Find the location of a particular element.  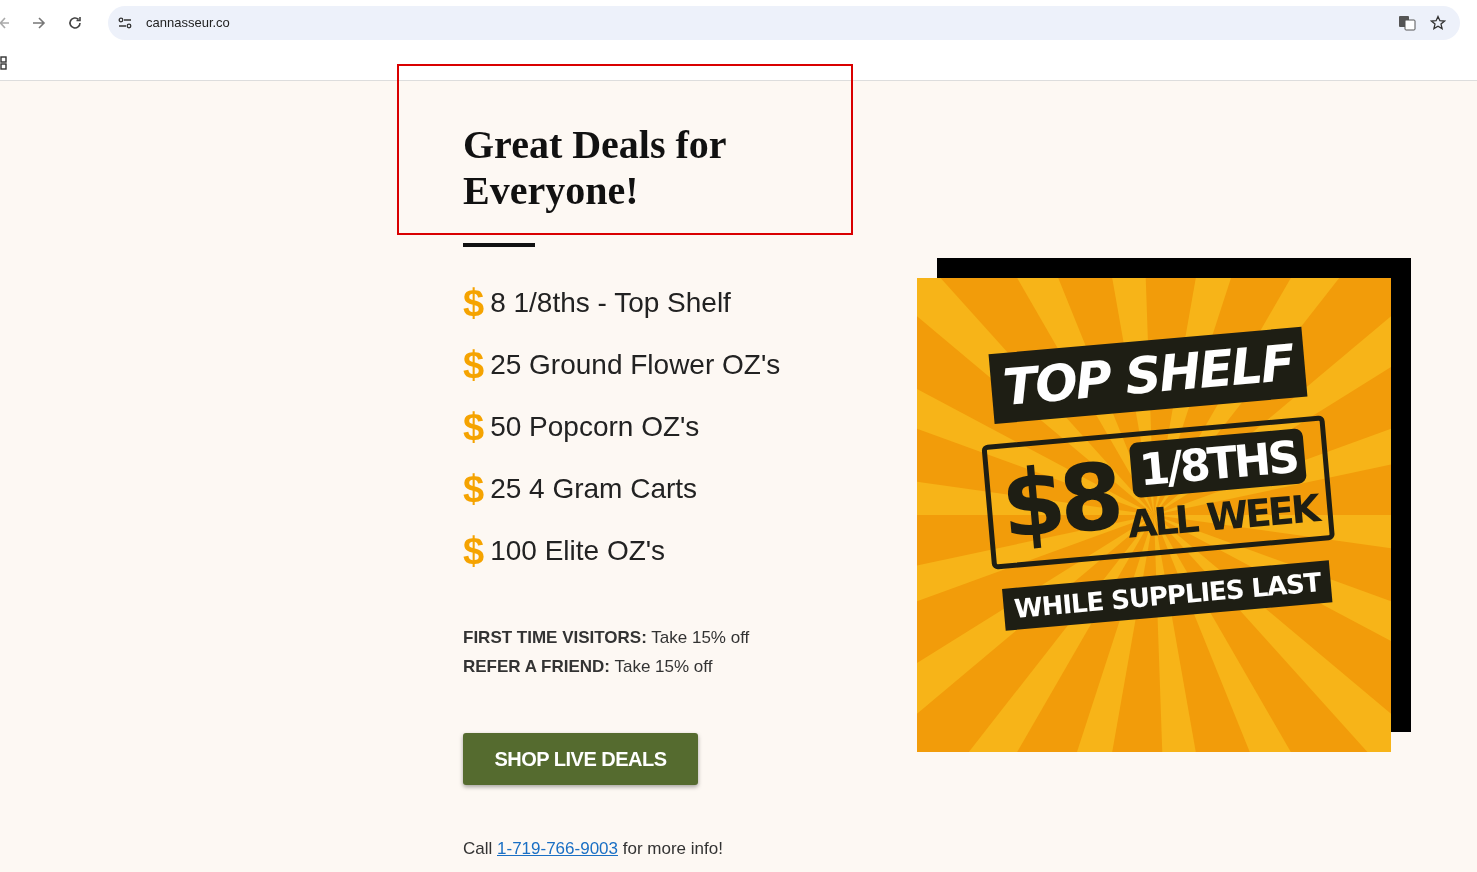

deal-text: 25 Ground Flower OZ's is located at coordinates (635, 365).